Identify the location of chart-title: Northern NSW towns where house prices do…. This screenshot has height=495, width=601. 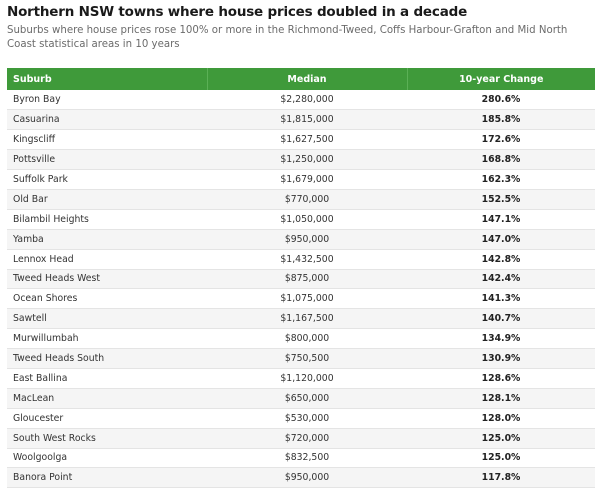
(237, 12).